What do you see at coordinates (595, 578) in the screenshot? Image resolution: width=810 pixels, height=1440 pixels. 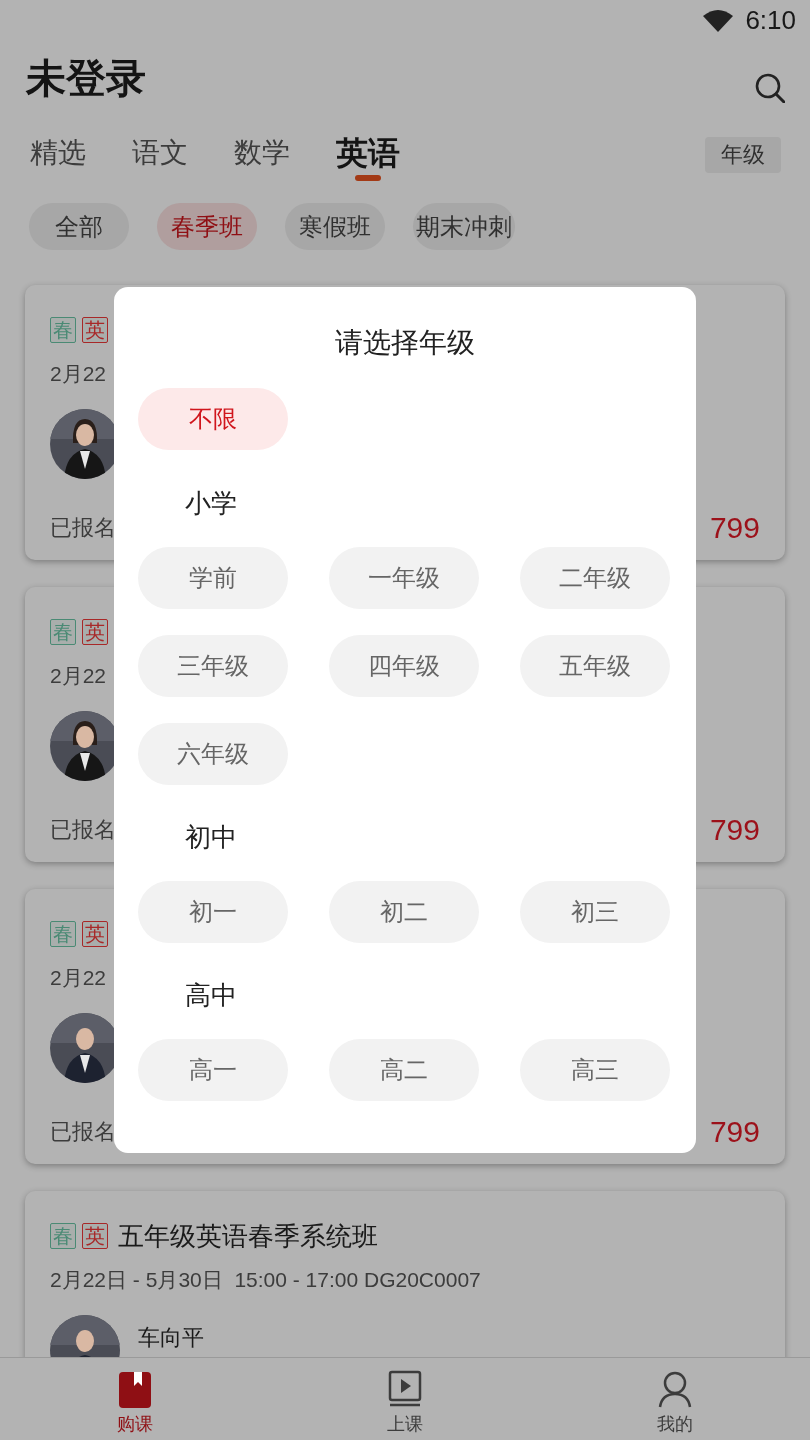 I see `grade-option: 二年级` at bounding box center [595, 578].